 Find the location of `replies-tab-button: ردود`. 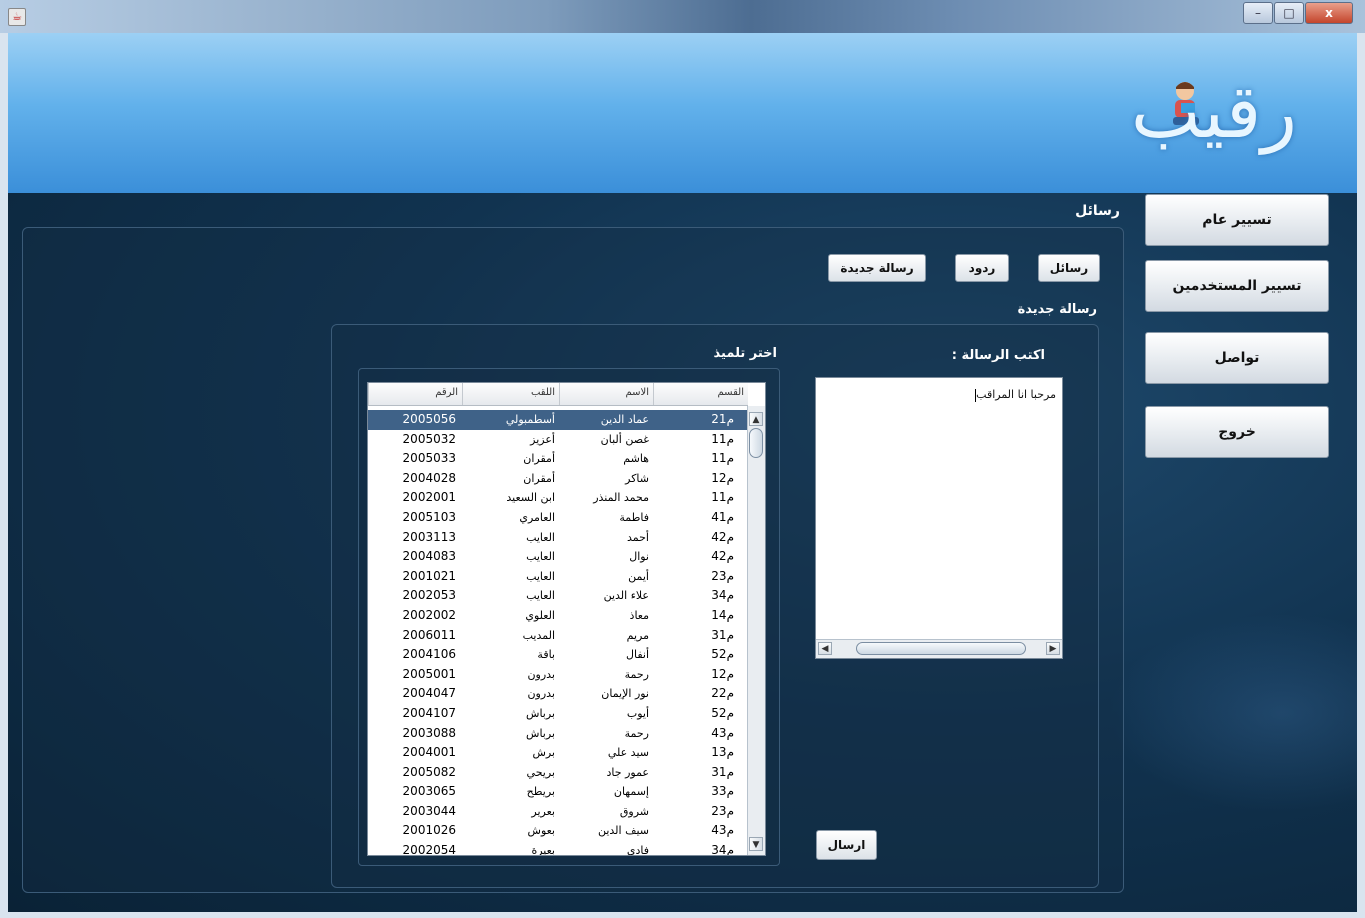

replies-tab-button: ردود is located at coordinates (982, 268).